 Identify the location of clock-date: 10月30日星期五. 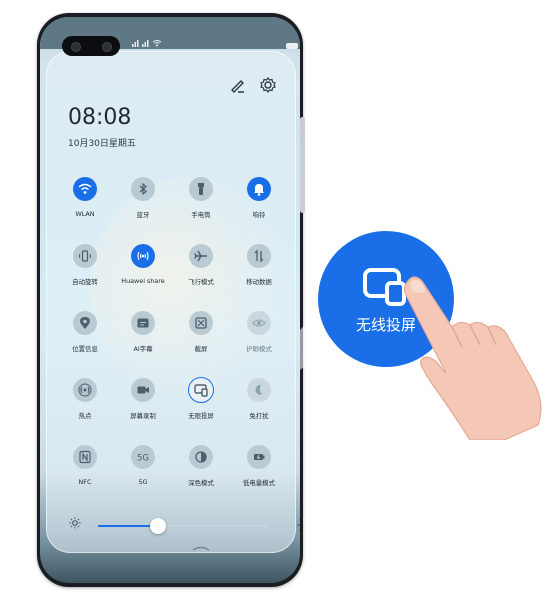
(102, 144).